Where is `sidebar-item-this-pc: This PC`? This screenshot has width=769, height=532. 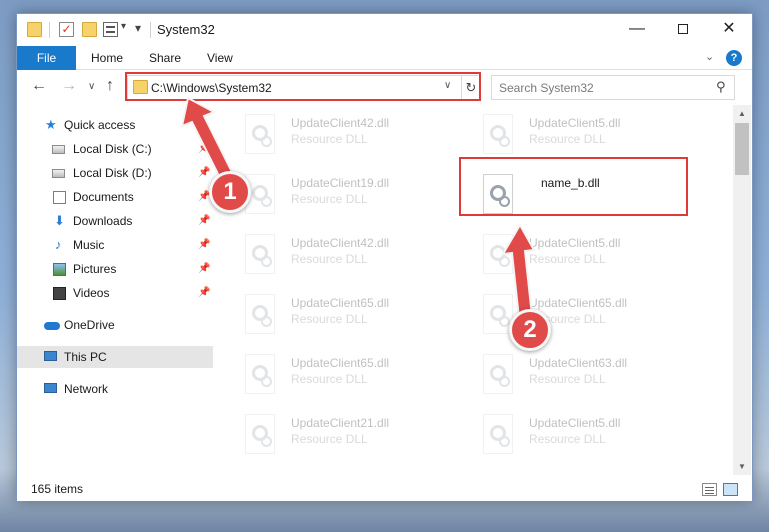
sidebar-item-this-pc: This PC is located at coordinates (115, 357).